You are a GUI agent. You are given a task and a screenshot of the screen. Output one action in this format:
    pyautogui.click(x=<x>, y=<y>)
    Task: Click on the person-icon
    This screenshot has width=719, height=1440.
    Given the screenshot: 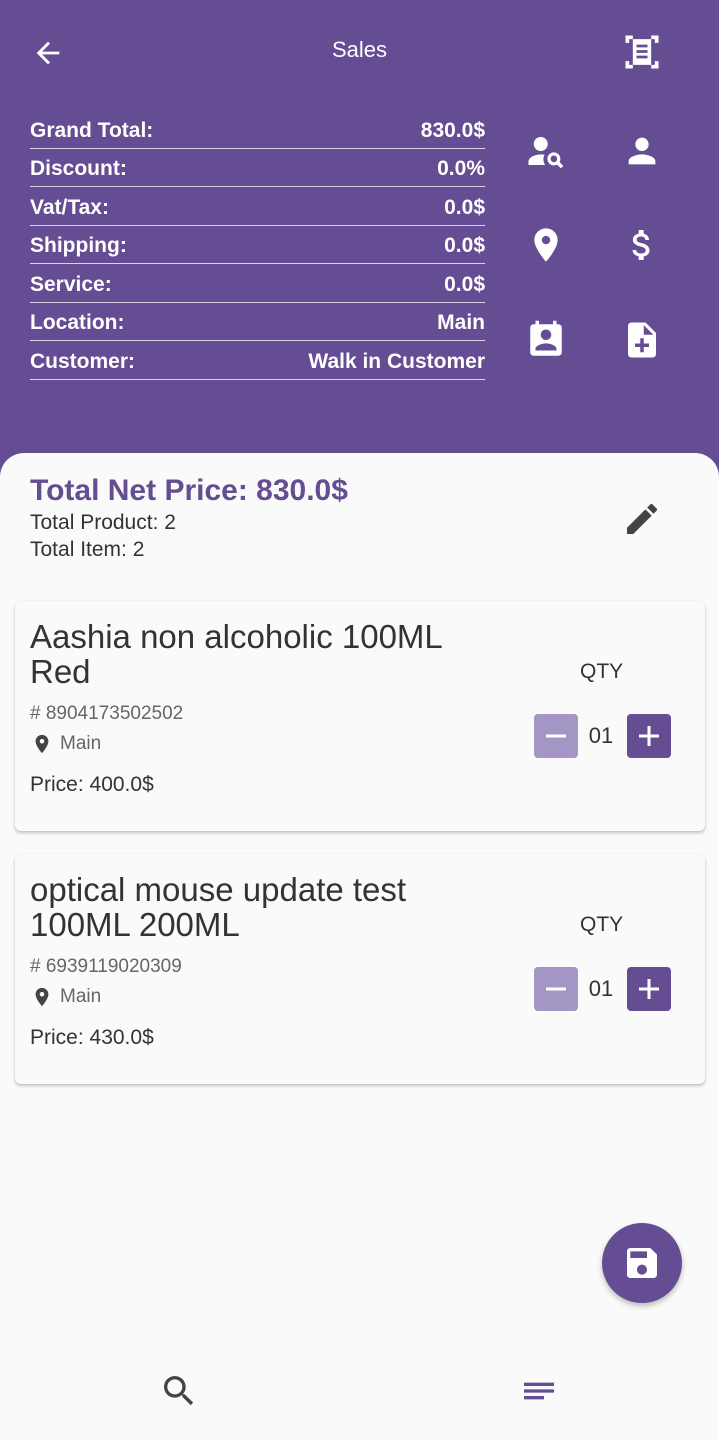 What is the action you would take?
    pyautogui.click(x=642, y=151)
    